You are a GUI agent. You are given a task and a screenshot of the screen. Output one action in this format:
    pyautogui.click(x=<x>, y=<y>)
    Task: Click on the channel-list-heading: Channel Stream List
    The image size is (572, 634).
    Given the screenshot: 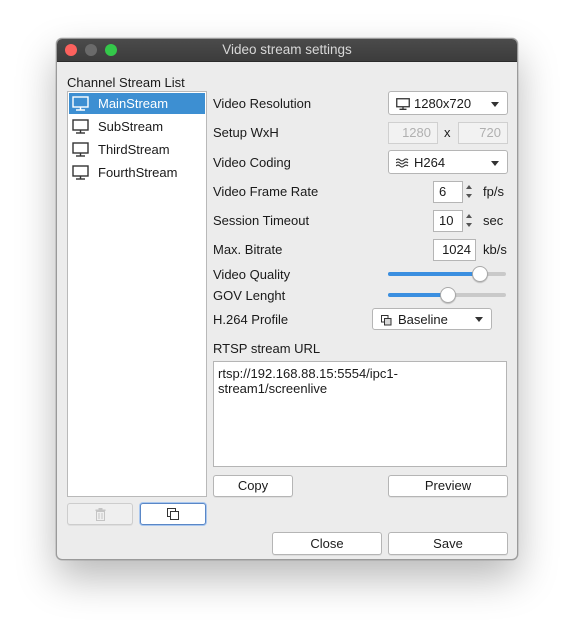 What is the action you would take?
    pyautogui.click(x=126, y=82)
    